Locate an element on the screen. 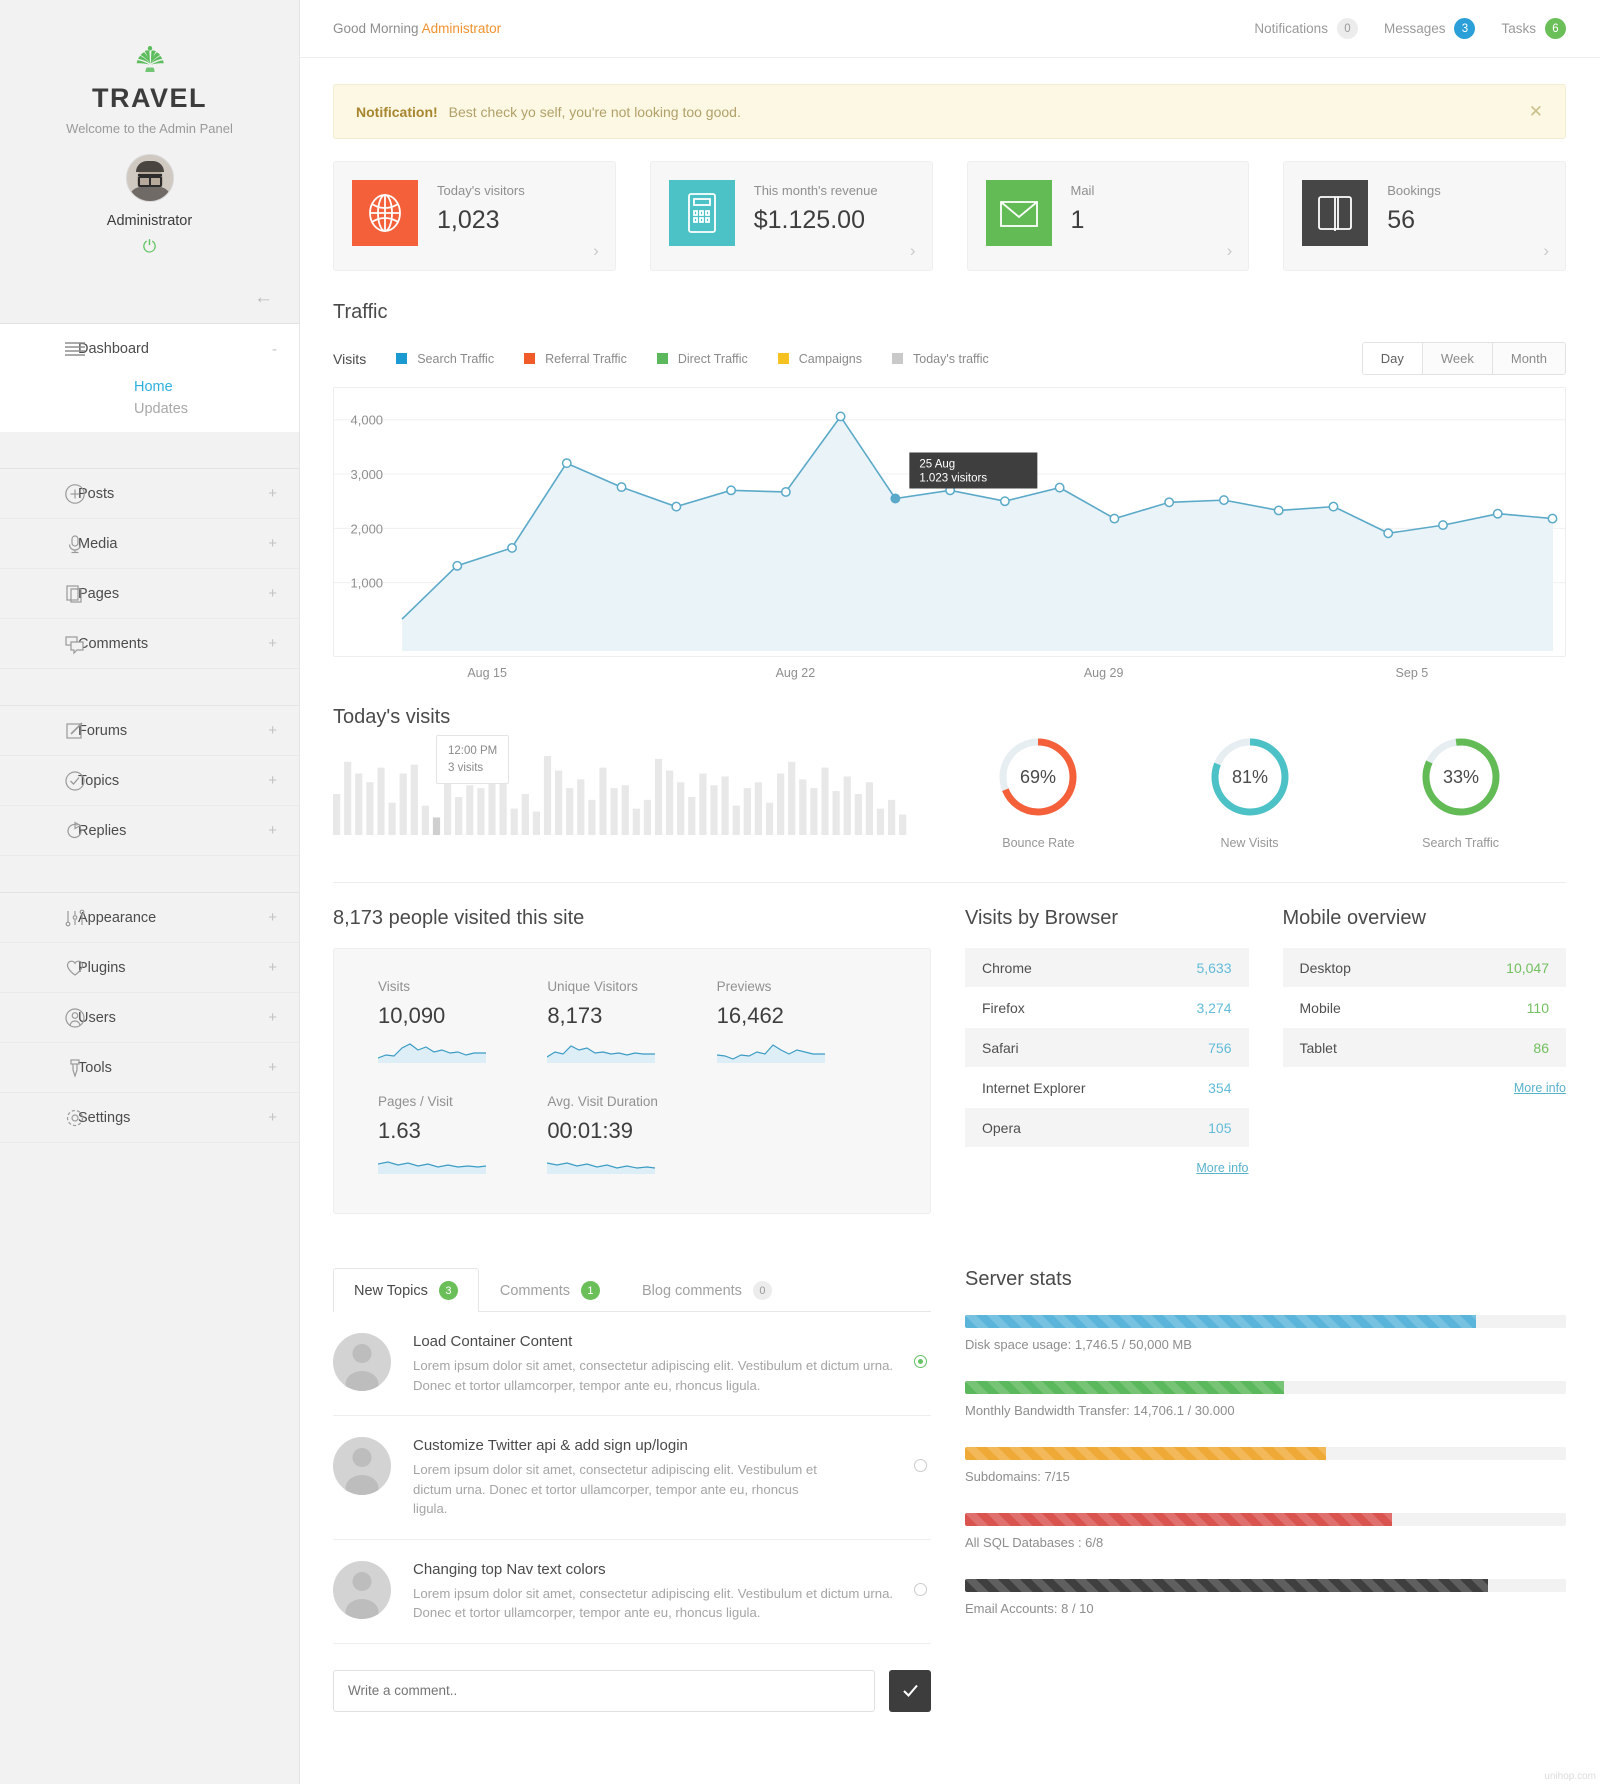  messages-link: Messages 3 is located at coordinates (1430, 28).